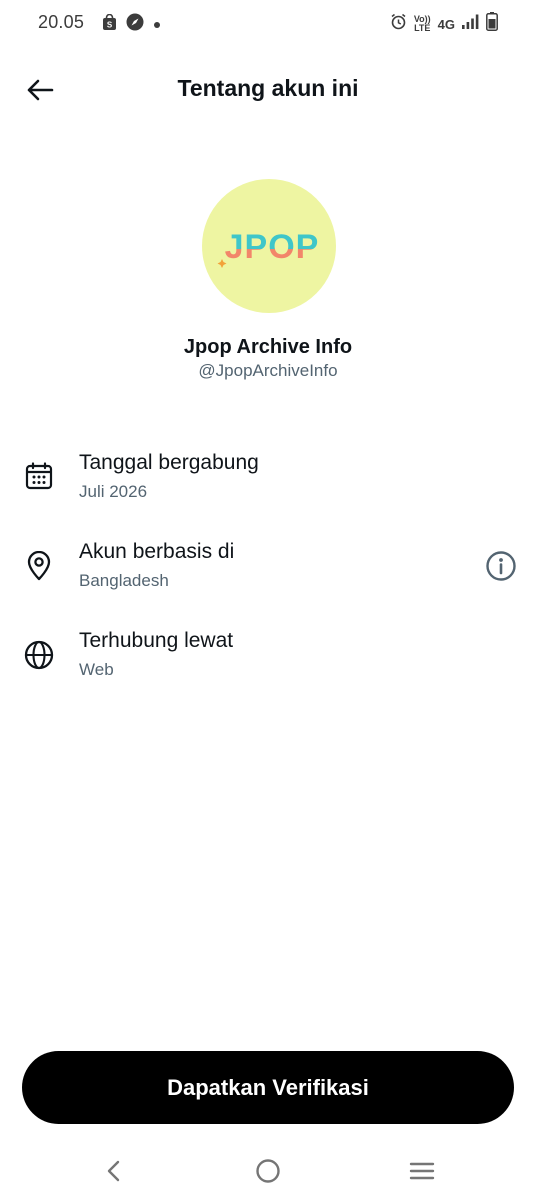  Describe the element at coordinates (398, 24) in the screenshot. I see `alarm-icon` at that location.